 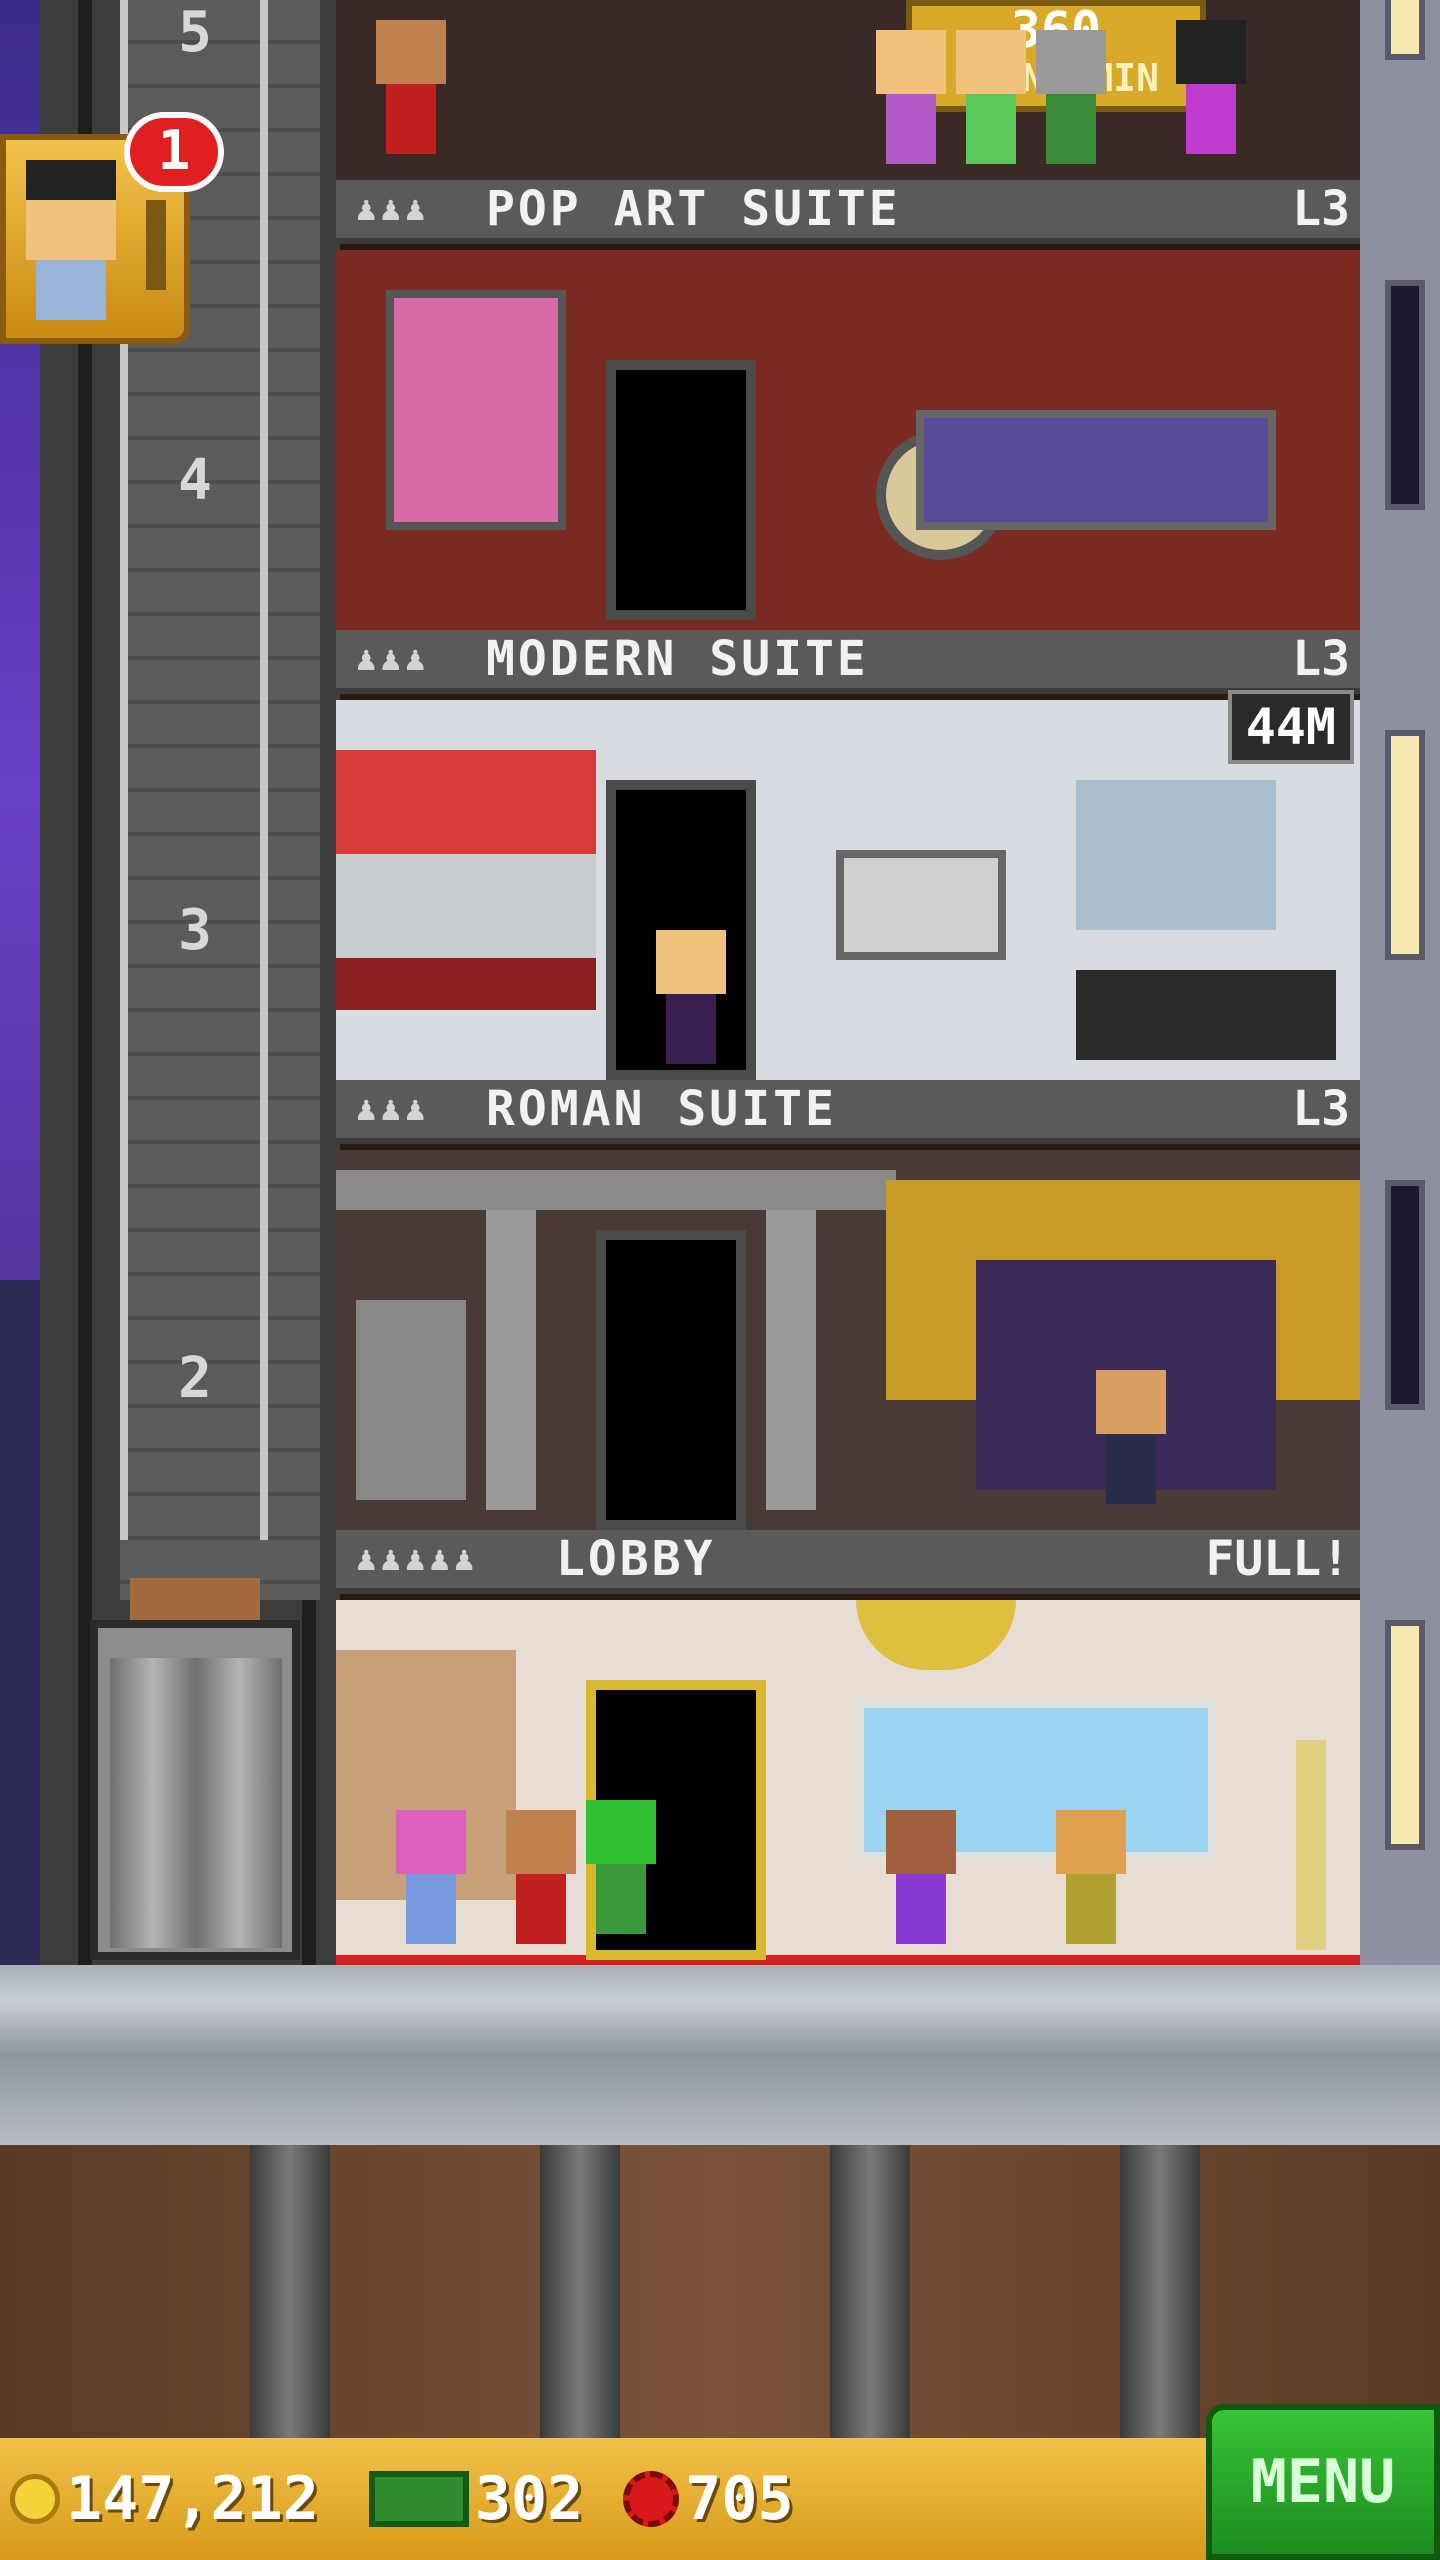 What do you see at coordinates (936, 1635) in the screenshot?
I see `chandelier` at bounding box center [936, 1635].